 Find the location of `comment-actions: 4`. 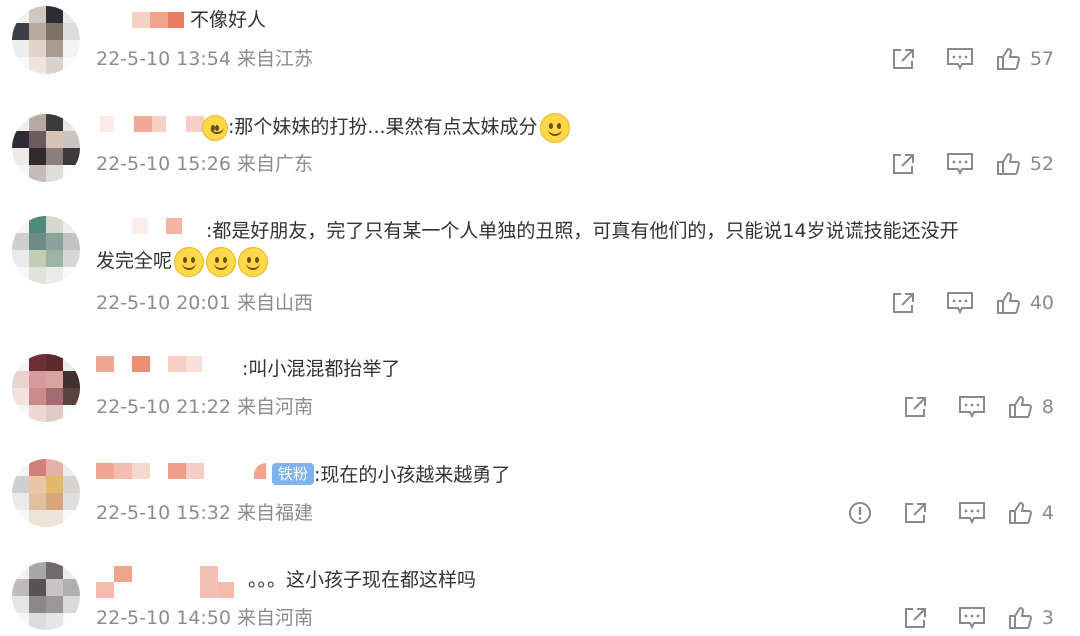

comment-actions: 4 is located at coordinates (943, 513).